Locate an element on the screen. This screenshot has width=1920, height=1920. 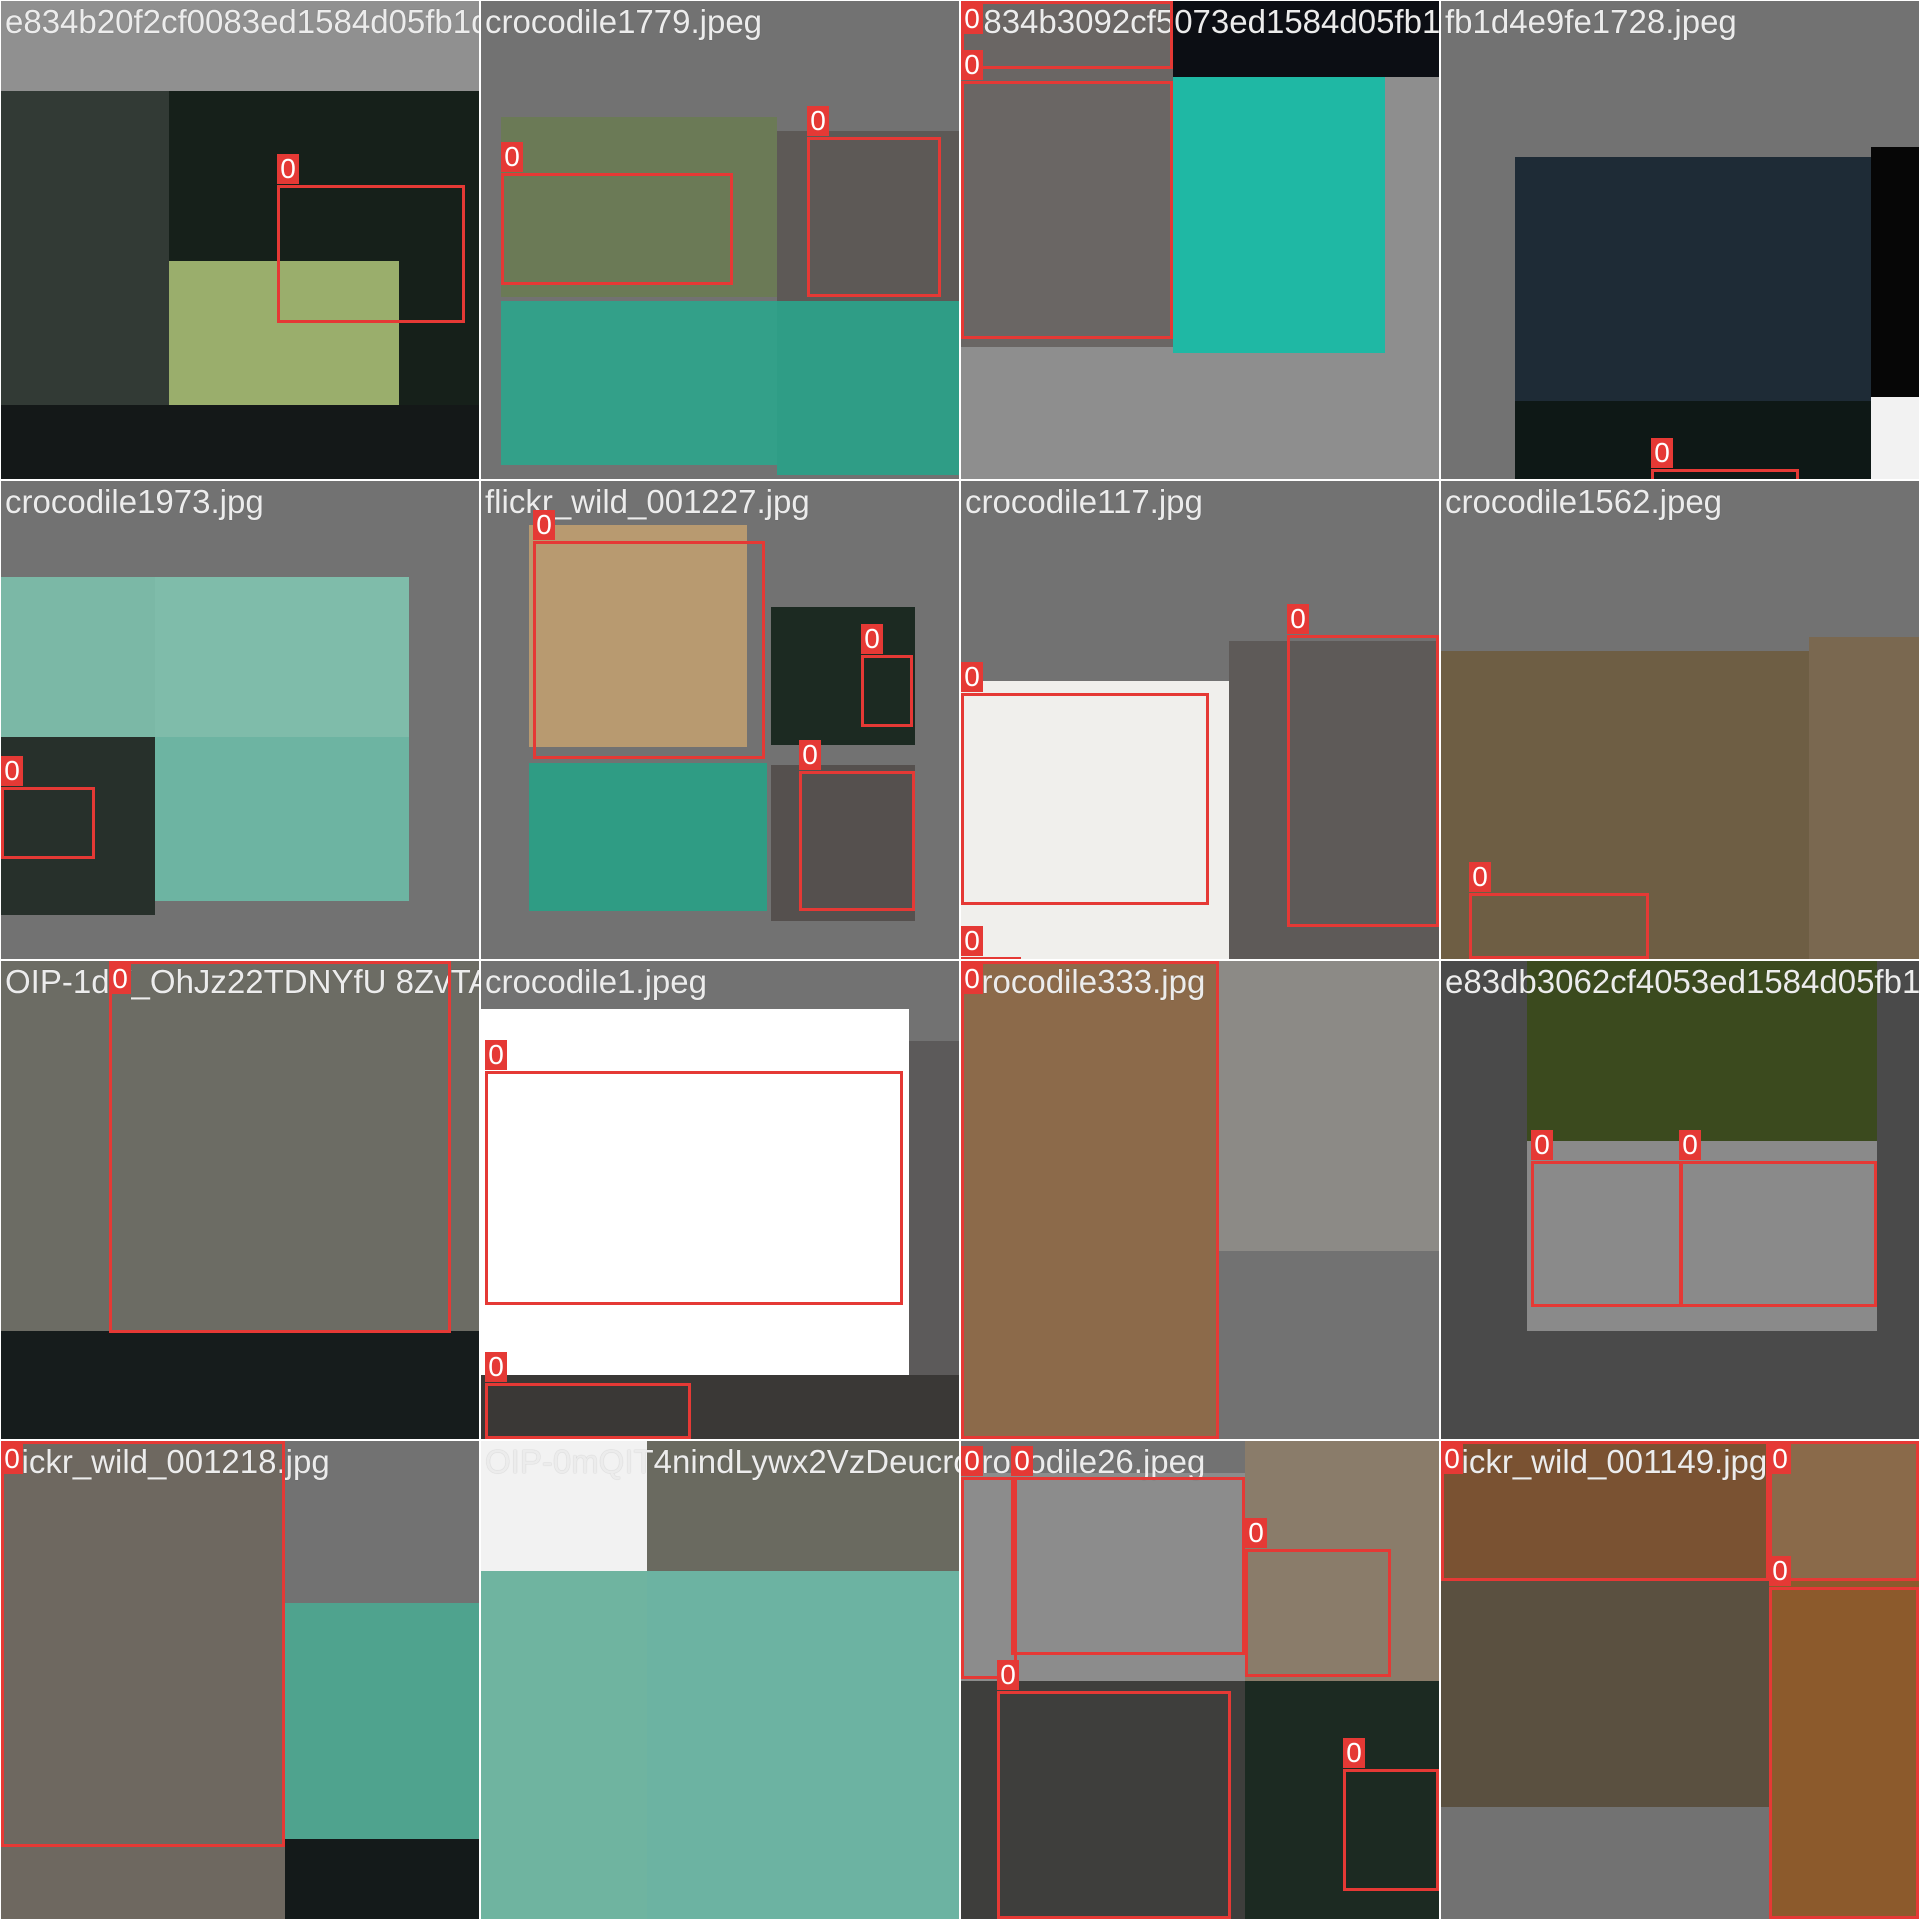
mosaic-tile: flickr_wild_001149.jpg 0 0 0 is located at coordinates (1680, 1680).